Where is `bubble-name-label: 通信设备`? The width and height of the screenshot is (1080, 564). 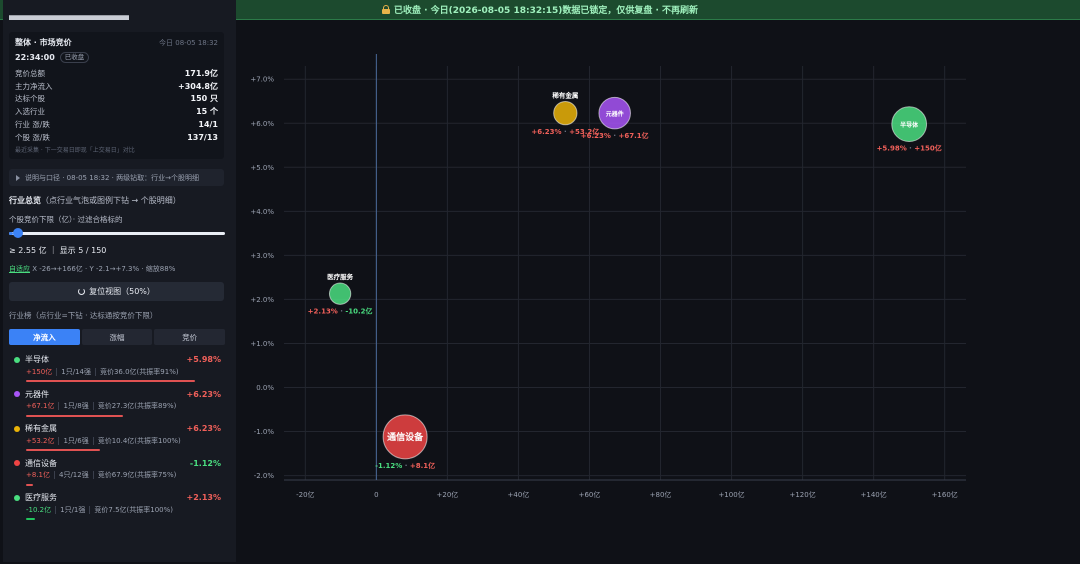
bubble-name-label: 通信设备 is located at coordinates (405, 437).